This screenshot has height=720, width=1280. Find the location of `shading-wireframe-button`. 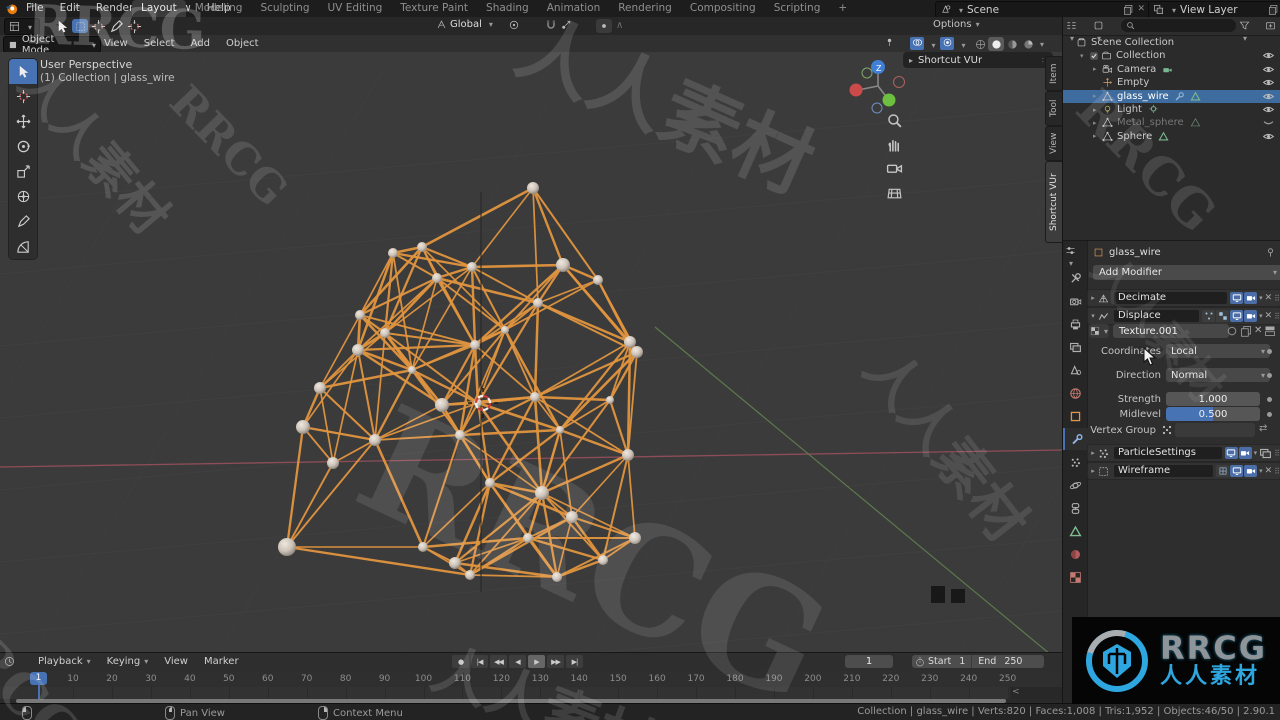

shading-wireframe-button is located at coordinates (980, 44).